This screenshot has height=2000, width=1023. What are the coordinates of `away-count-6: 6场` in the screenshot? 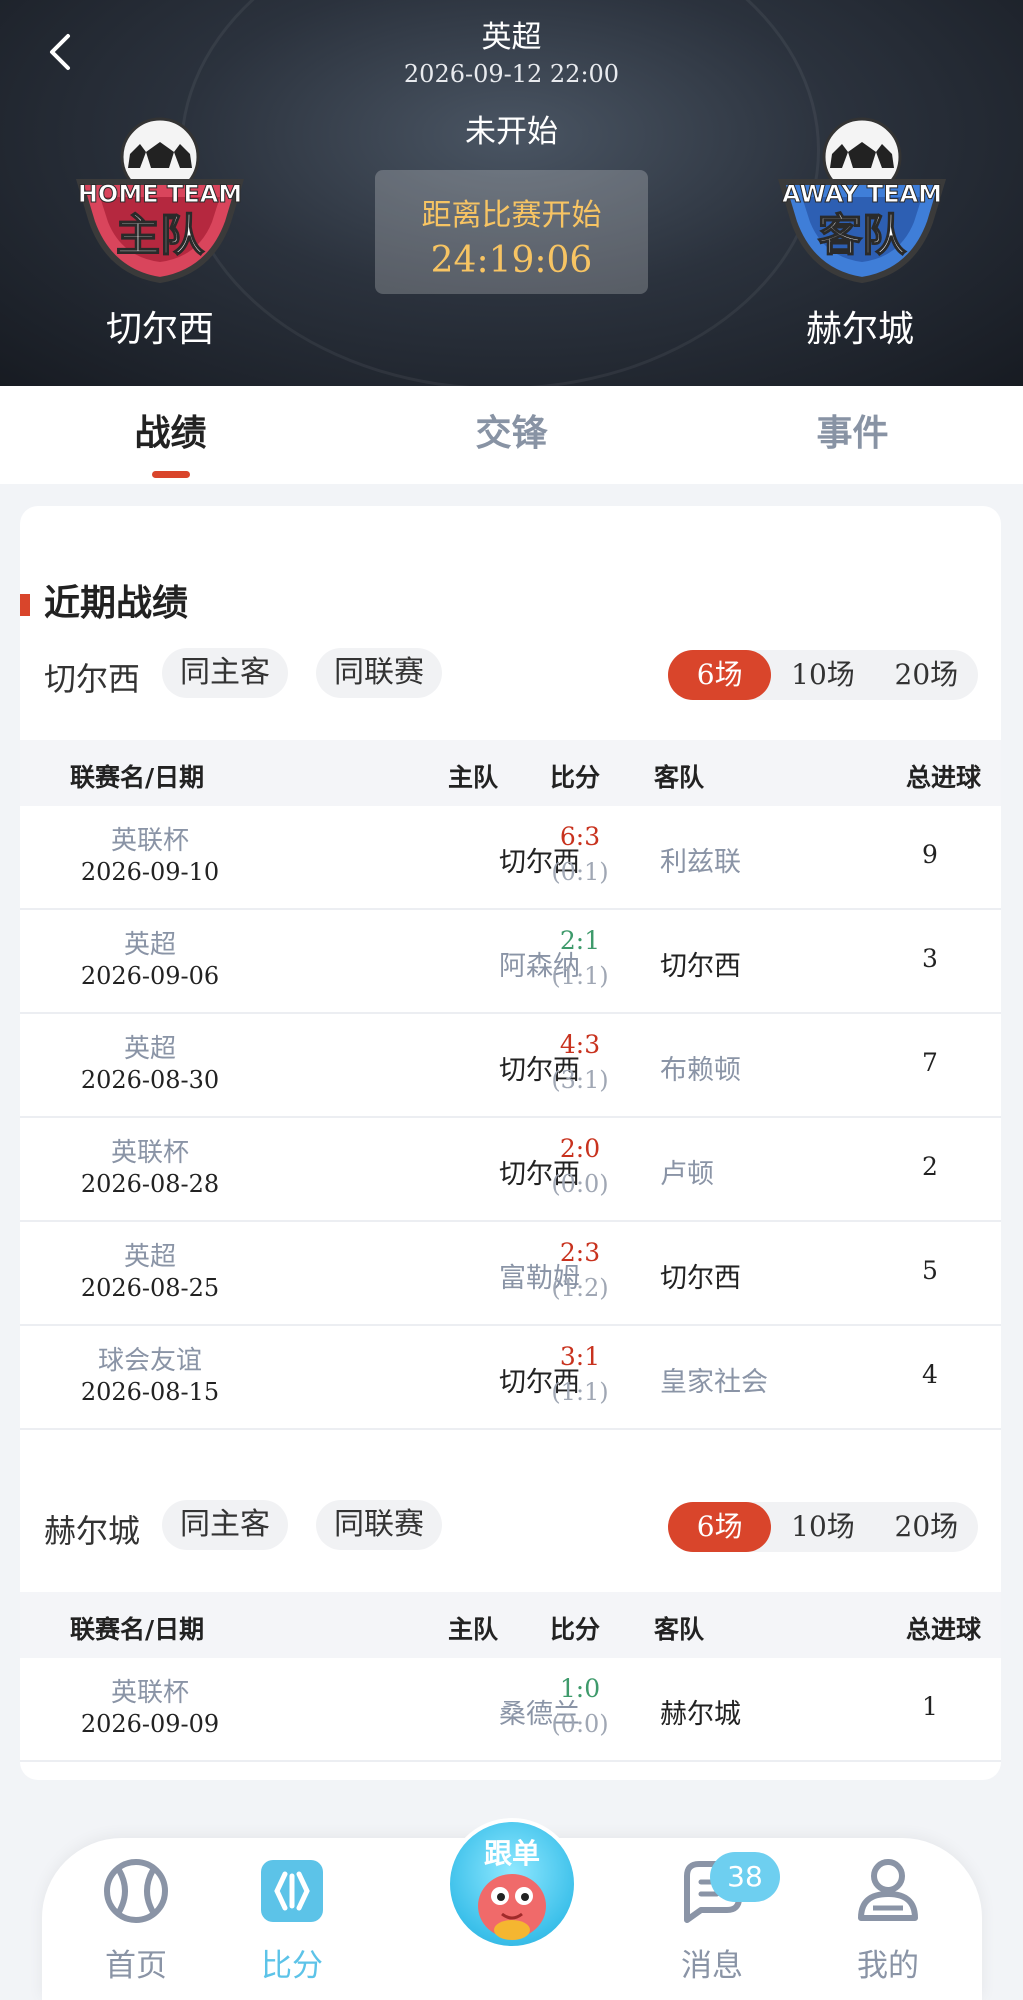 It's located at (720, 1527).